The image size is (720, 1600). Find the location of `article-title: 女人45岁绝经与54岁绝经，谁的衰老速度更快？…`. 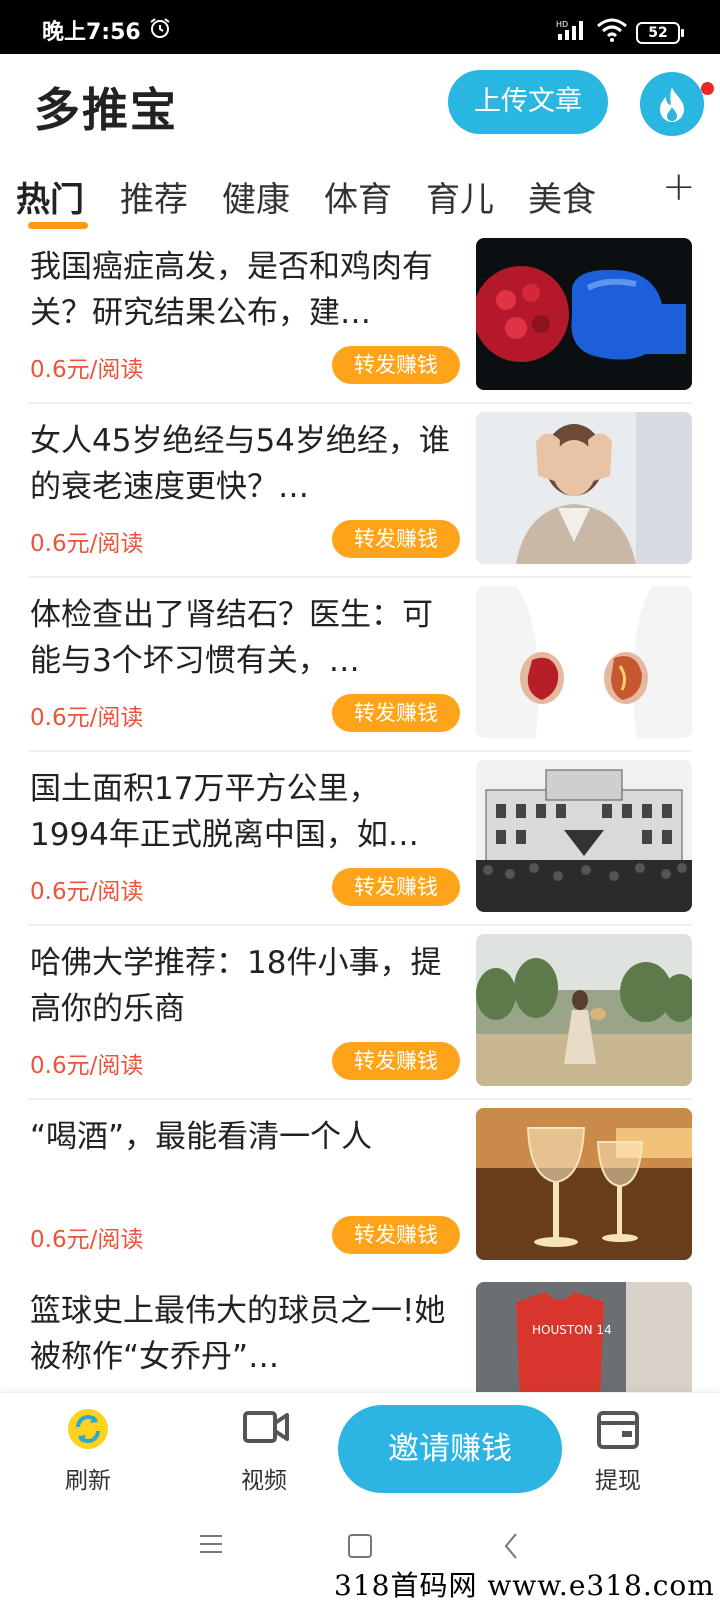

article-title: 女人45岁绝经与54岁绝经，谁的衰老速度更快？… is located at coordinates (240, 464).